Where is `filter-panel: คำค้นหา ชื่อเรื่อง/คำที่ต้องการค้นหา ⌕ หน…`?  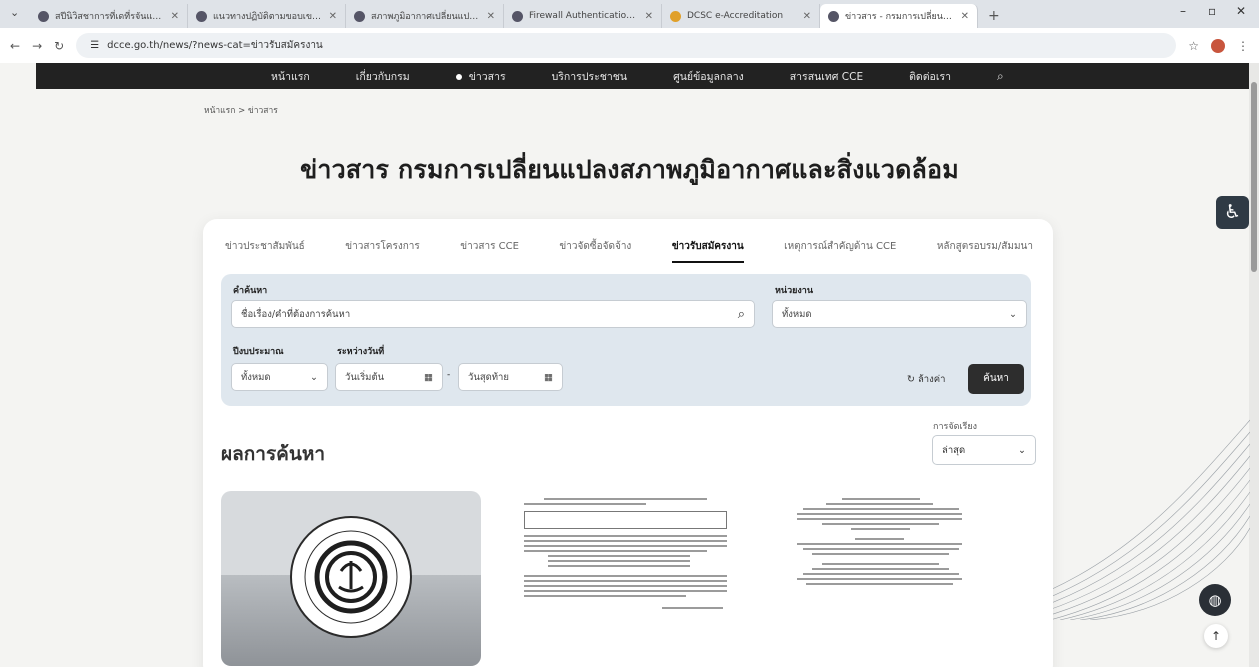 filter-panel: คำค้นหา ชื่อเรื่อง/คำที่ต้องการค้นหา ⌕ หน… is located at coordinates (626, 340).